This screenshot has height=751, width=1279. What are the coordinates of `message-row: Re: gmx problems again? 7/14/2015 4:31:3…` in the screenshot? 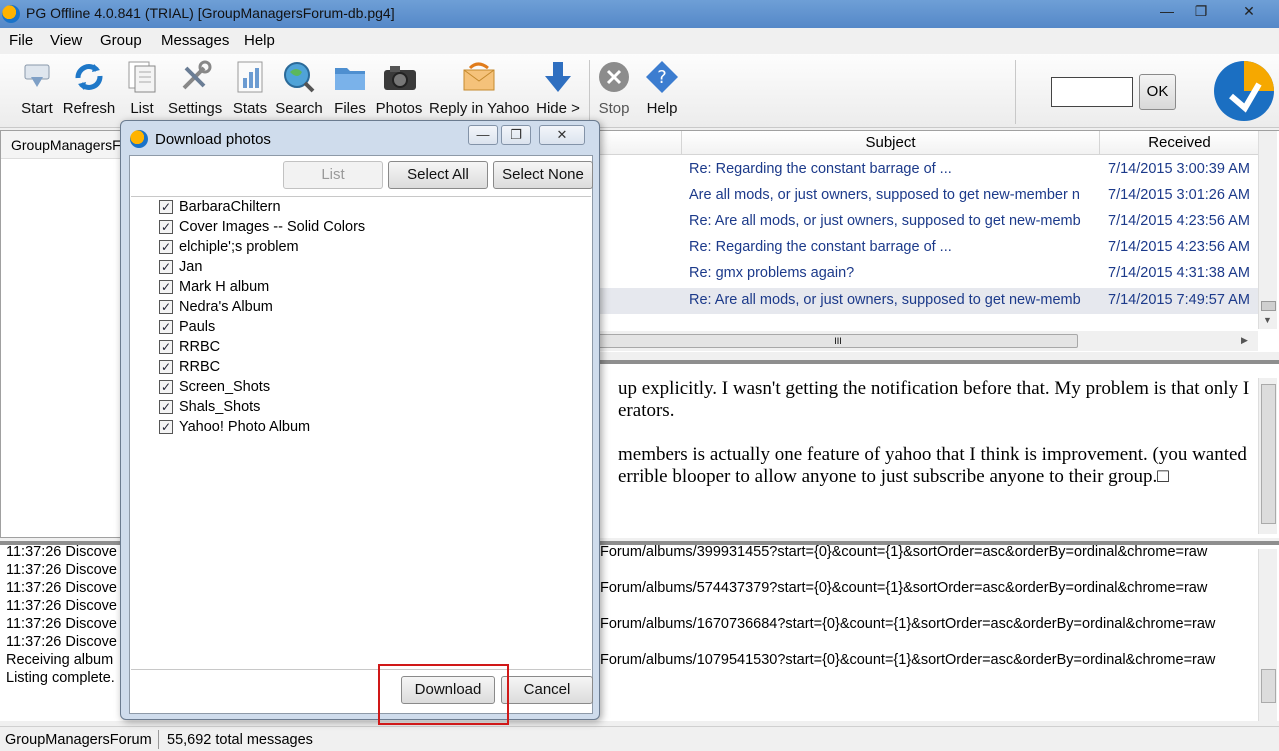 It's located at (928, 274).